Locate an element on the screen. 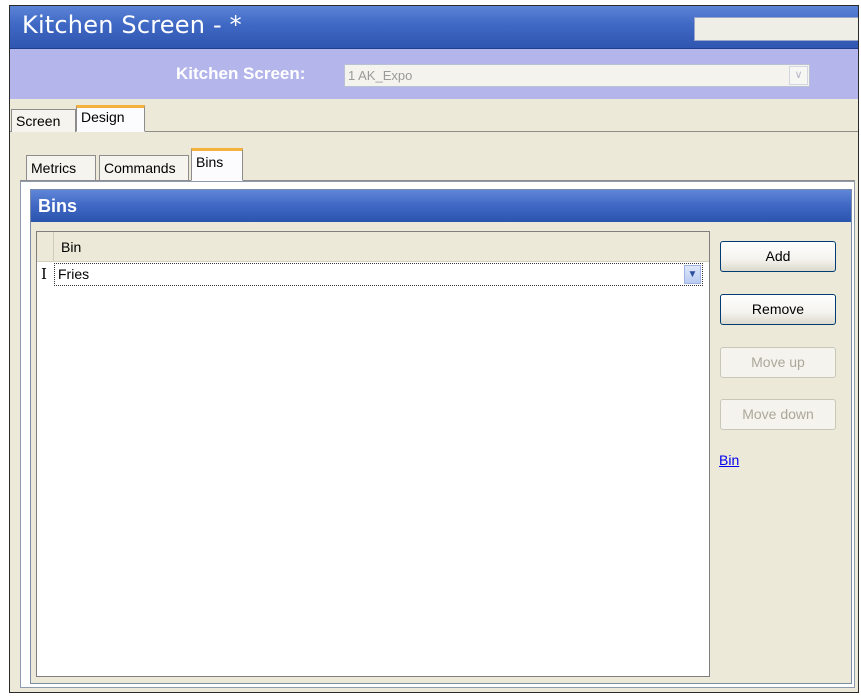 Image resolution: width=861 pixels, height=698 pixels. tab-design: Design is located at coordinates (110, 118).